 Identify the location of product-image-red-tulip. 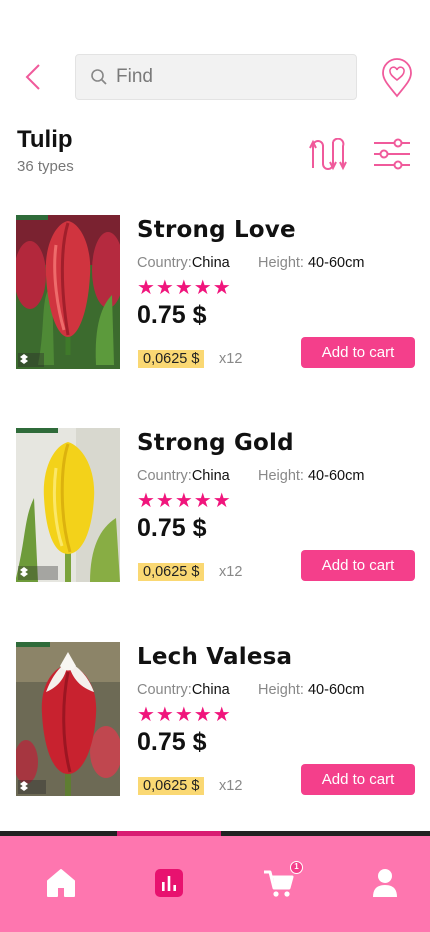
(68, 292).